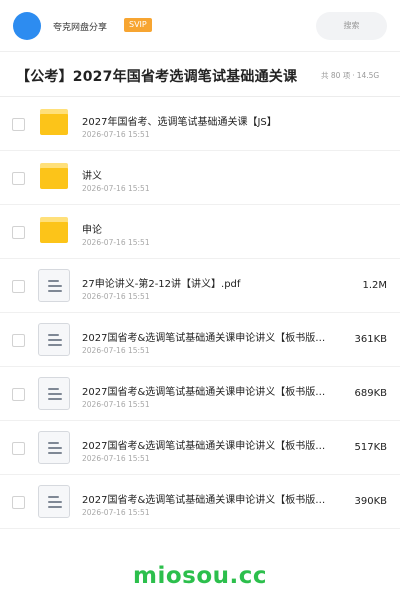  I want to click on file-size: 517KB, so click(370, 447).